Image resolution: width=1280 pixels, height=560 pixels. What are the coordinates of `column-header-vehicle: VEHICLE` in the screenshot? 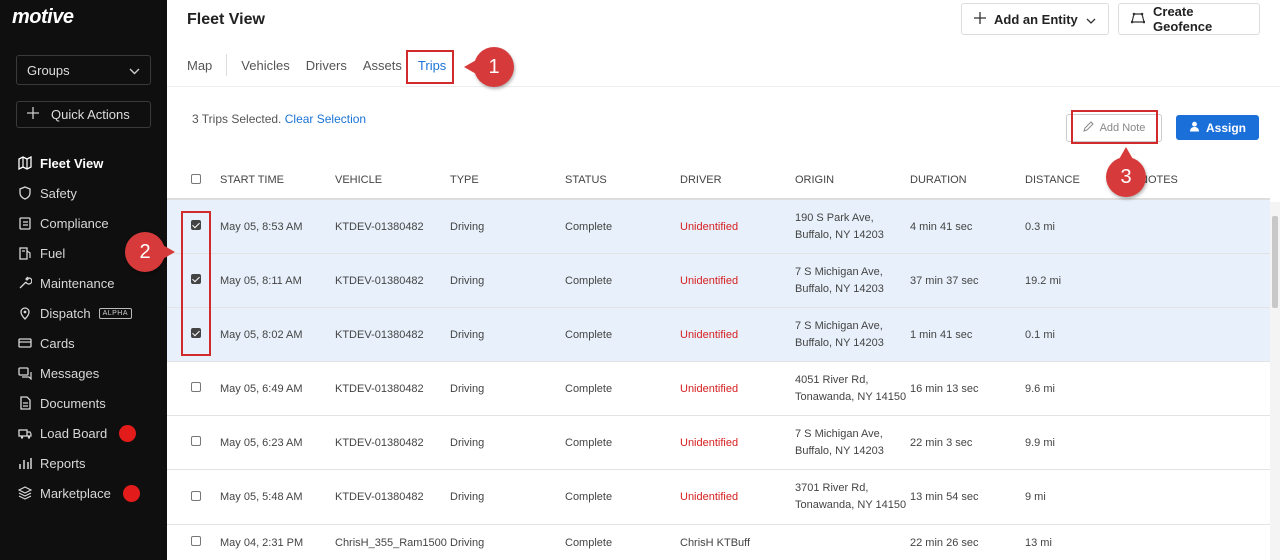 It's located at (392, 180).